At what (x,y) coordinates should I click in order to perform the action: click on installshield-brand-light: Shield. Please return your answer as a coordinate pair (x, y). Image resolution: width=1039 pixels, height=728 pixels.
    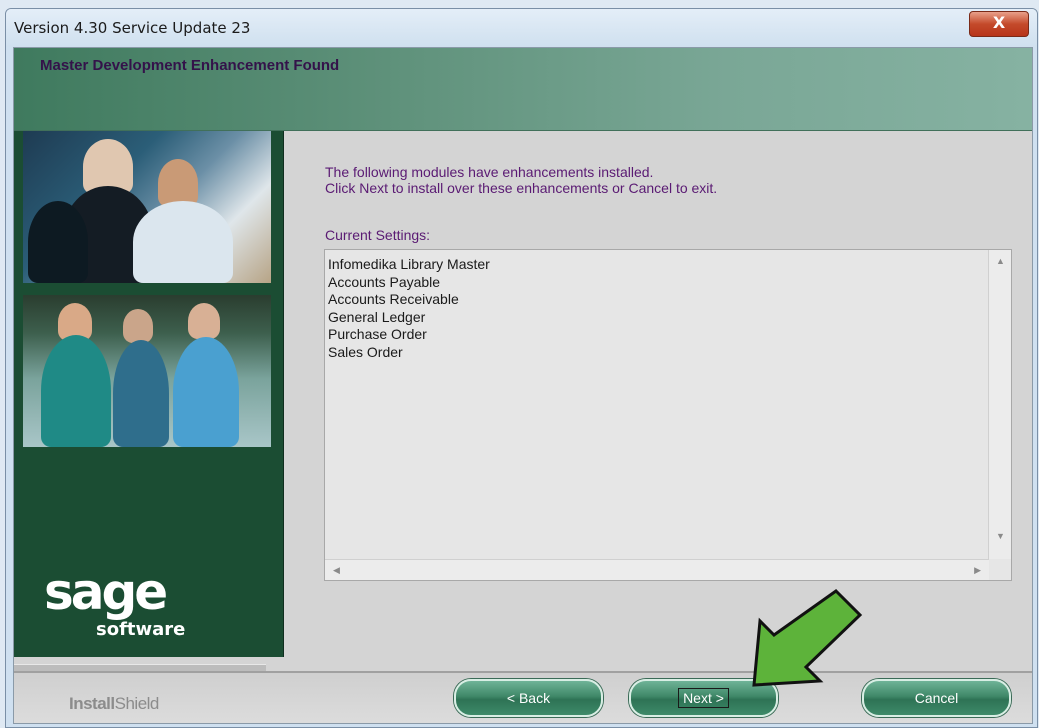
    Looking at the image, I should click on (137, 703).